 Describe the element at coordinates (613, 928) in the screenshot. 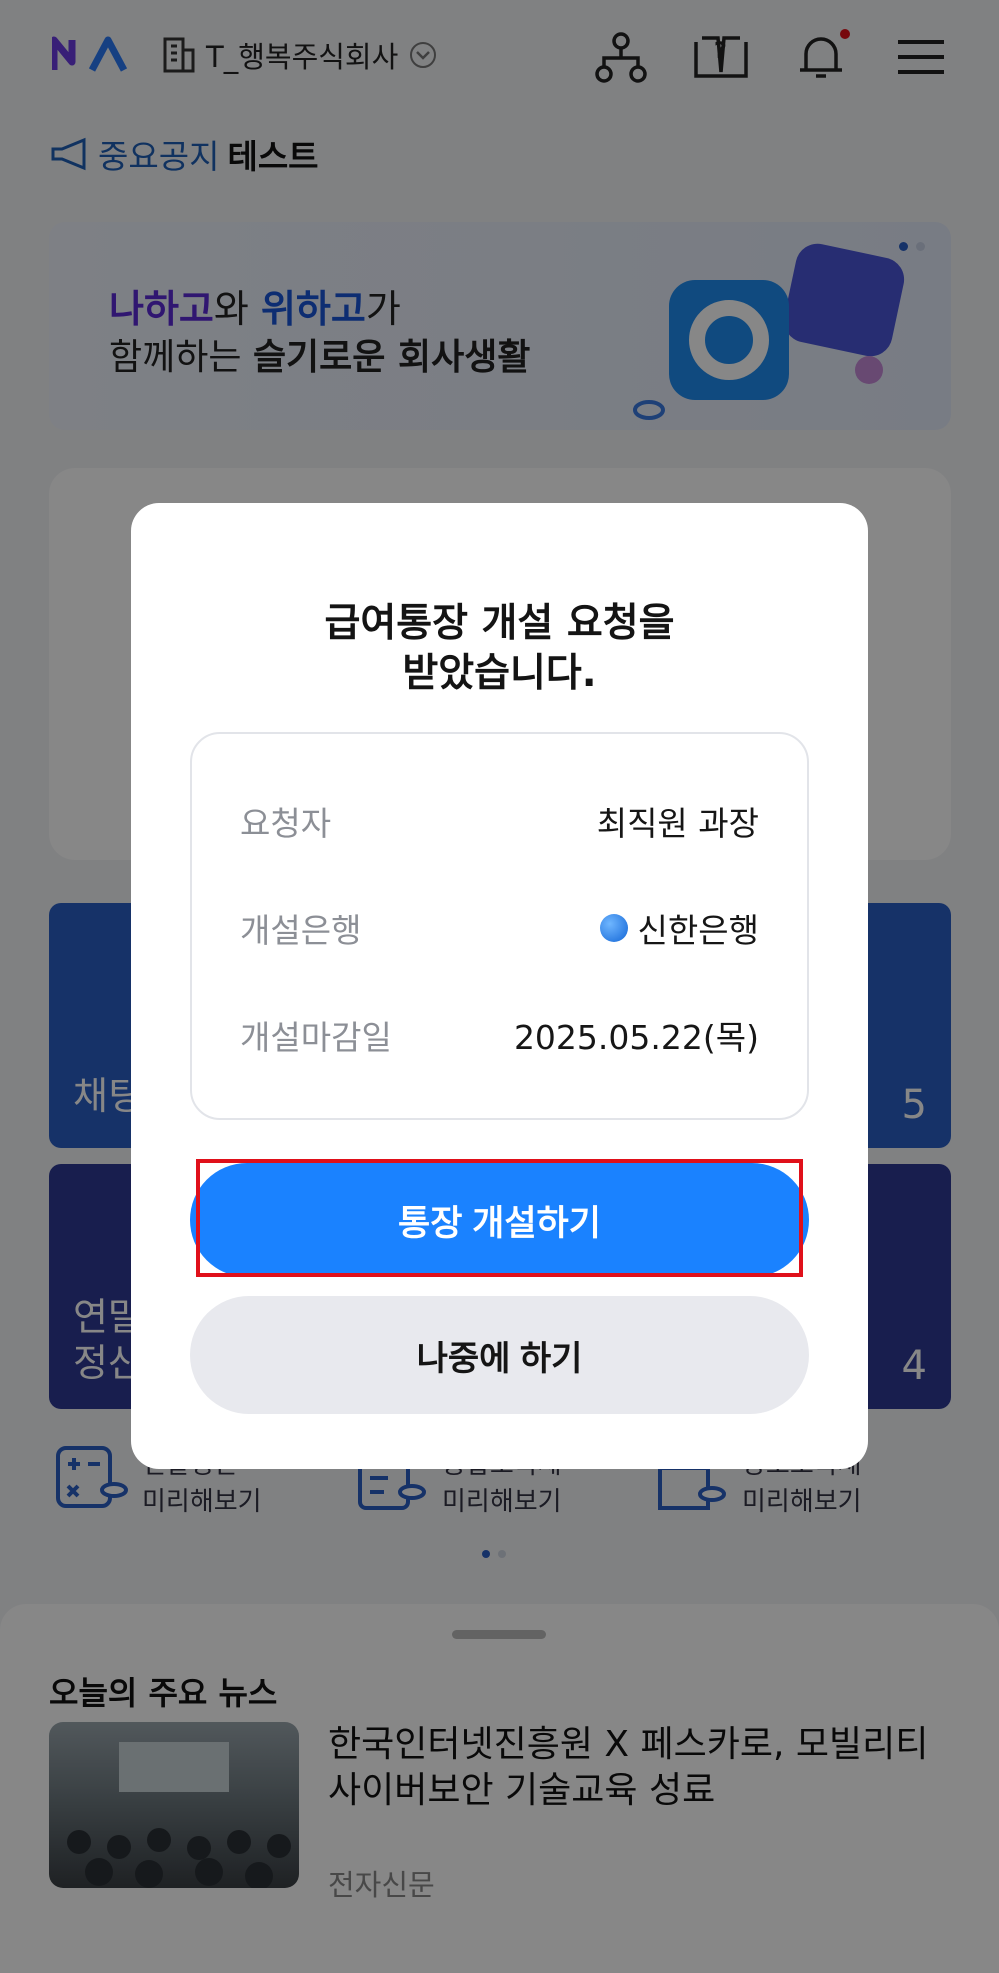

I see `shinhan-bank-icon` at that location.